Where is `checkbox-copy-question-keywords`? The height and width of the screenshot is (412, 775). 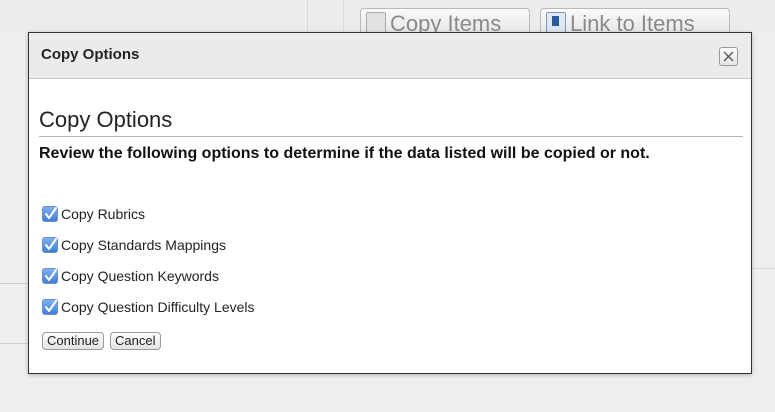 checkbox-copy-question-keywords is located at coordinates (50, 275).